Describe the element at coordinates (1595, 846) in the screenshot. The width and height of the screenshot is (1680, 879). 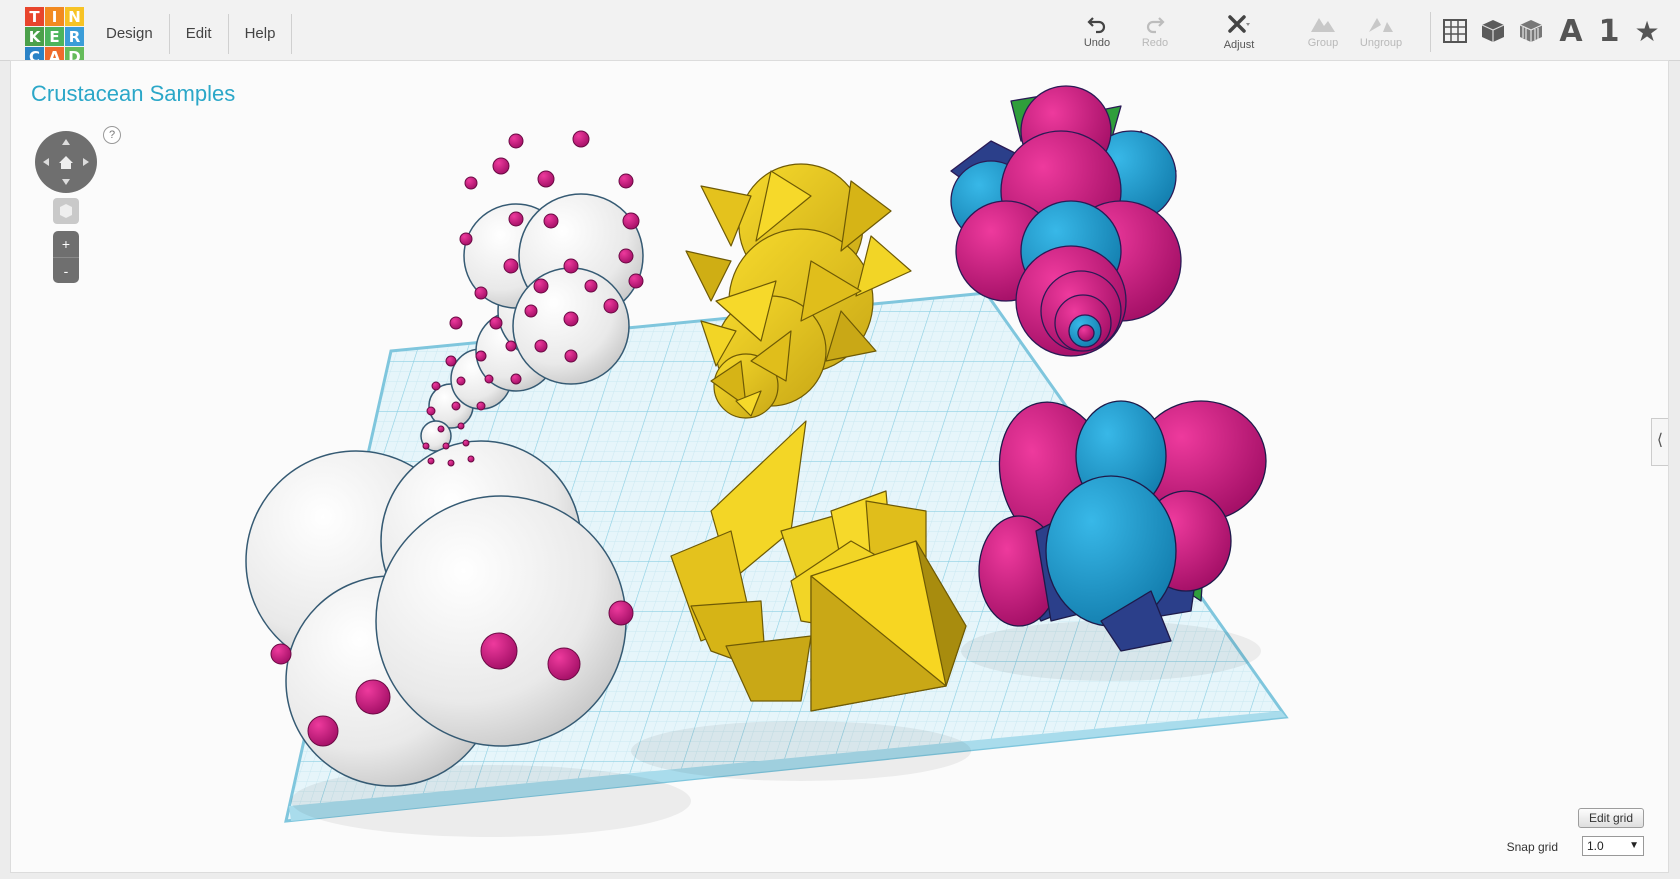
I see `snap-grid-value: 1.0` at that location.